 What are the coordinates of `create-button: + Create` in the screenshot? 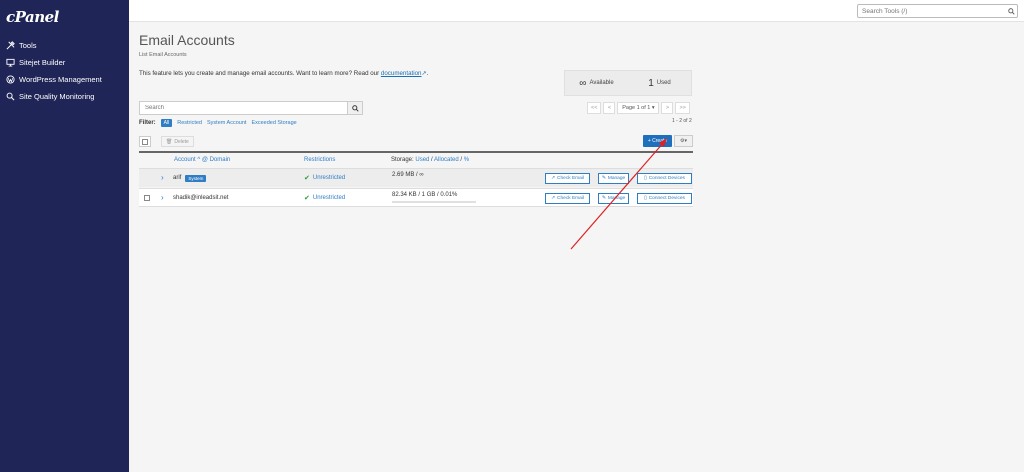 It's located at (657, 141).